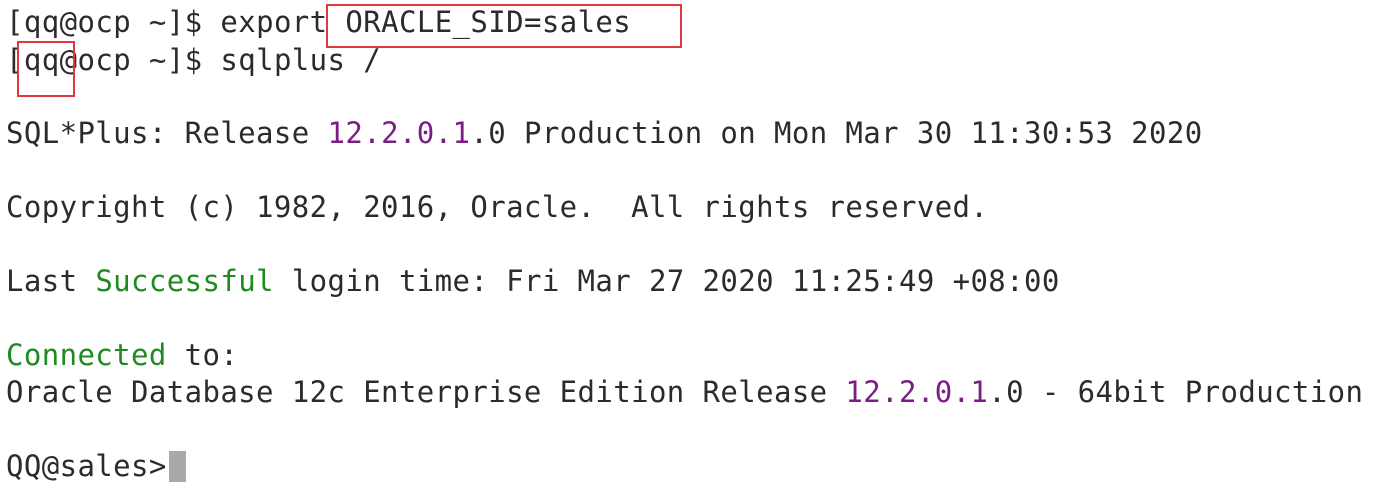  I want to click on last-login-prefix: Last, so click(51, 281).